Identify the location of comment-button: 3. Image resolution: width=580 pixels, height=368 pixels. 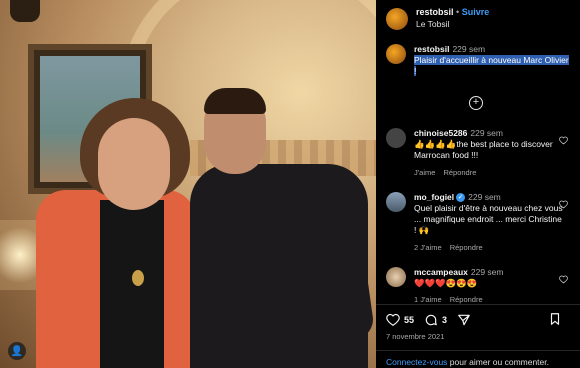
(435, 320).